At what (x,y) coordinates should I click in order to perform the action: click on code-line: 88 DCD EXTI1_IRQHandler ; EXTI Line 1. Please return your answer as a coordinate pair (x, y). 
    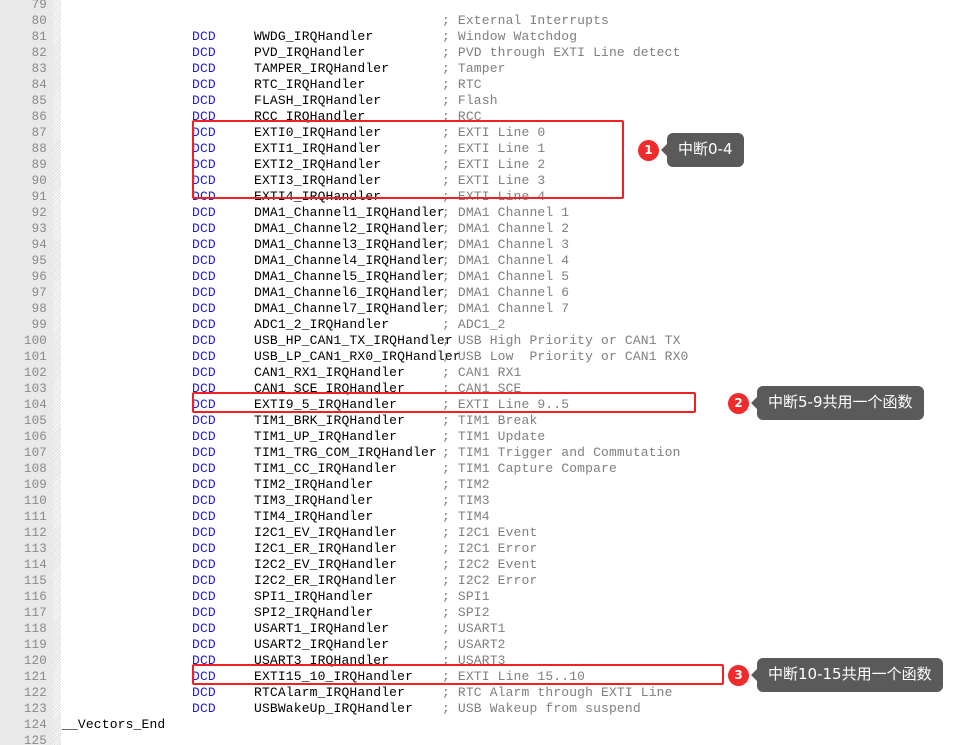
    Looking at the image, I should click on (485, 149).